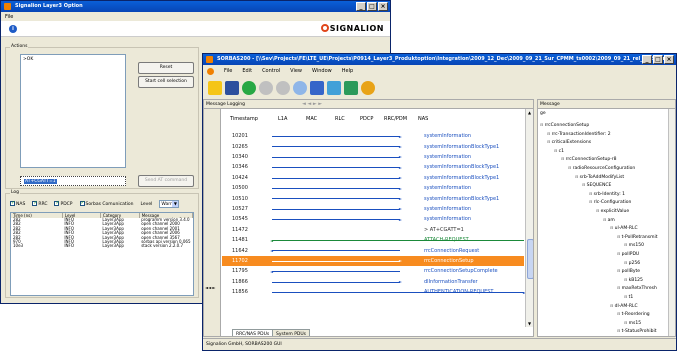 This screenshot has height=351, width=679. What do you see at coordinates (373, 188) in the screenshot?
I see `message-row: 10500 ► systemInformation` at bounding box center [373, 188].